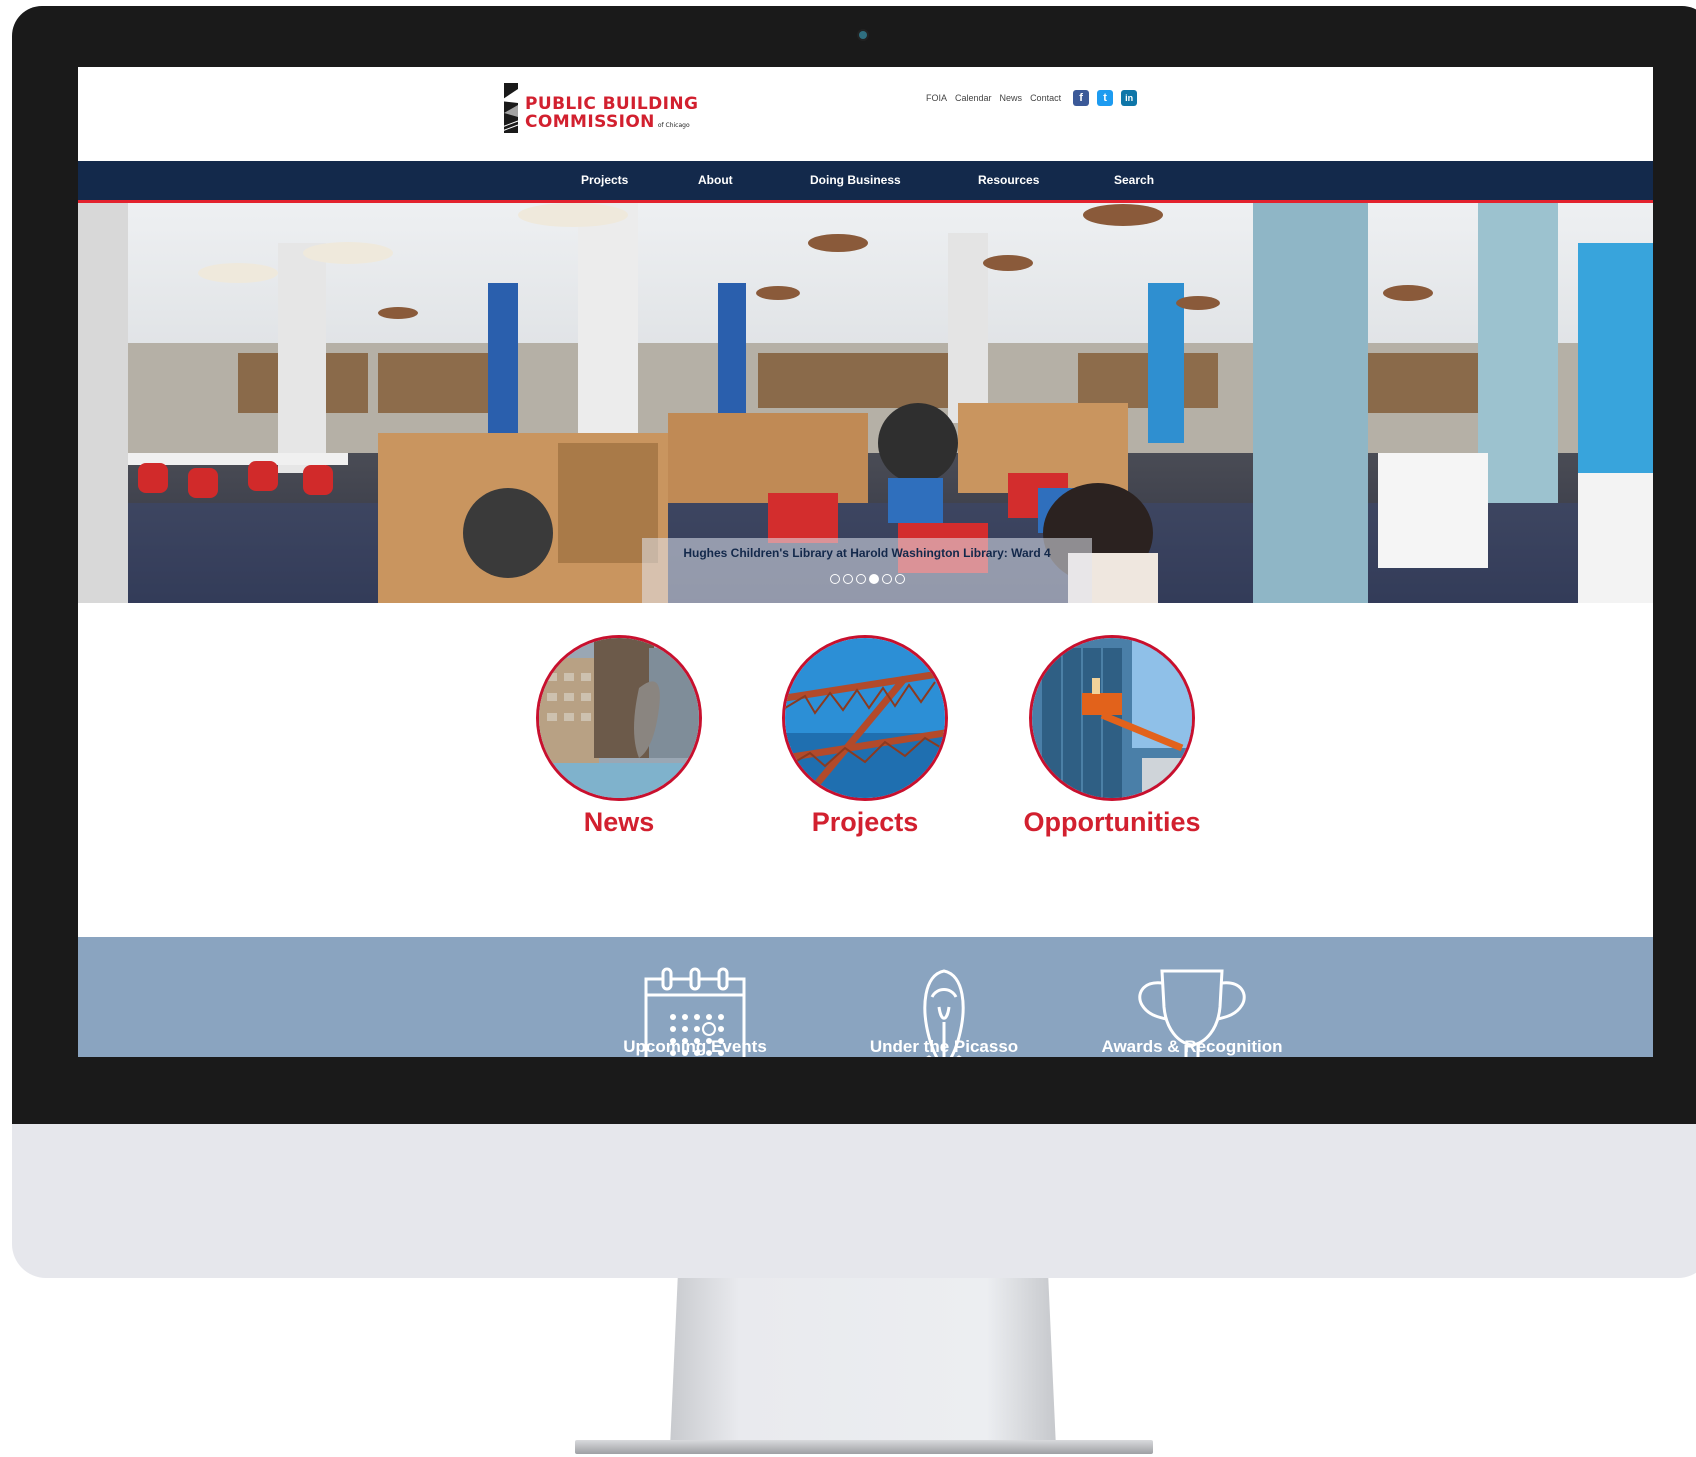 The width and height of the screenshot is (1696, 1457). I want to click on facebook-icon: f, so click(1081, 98).